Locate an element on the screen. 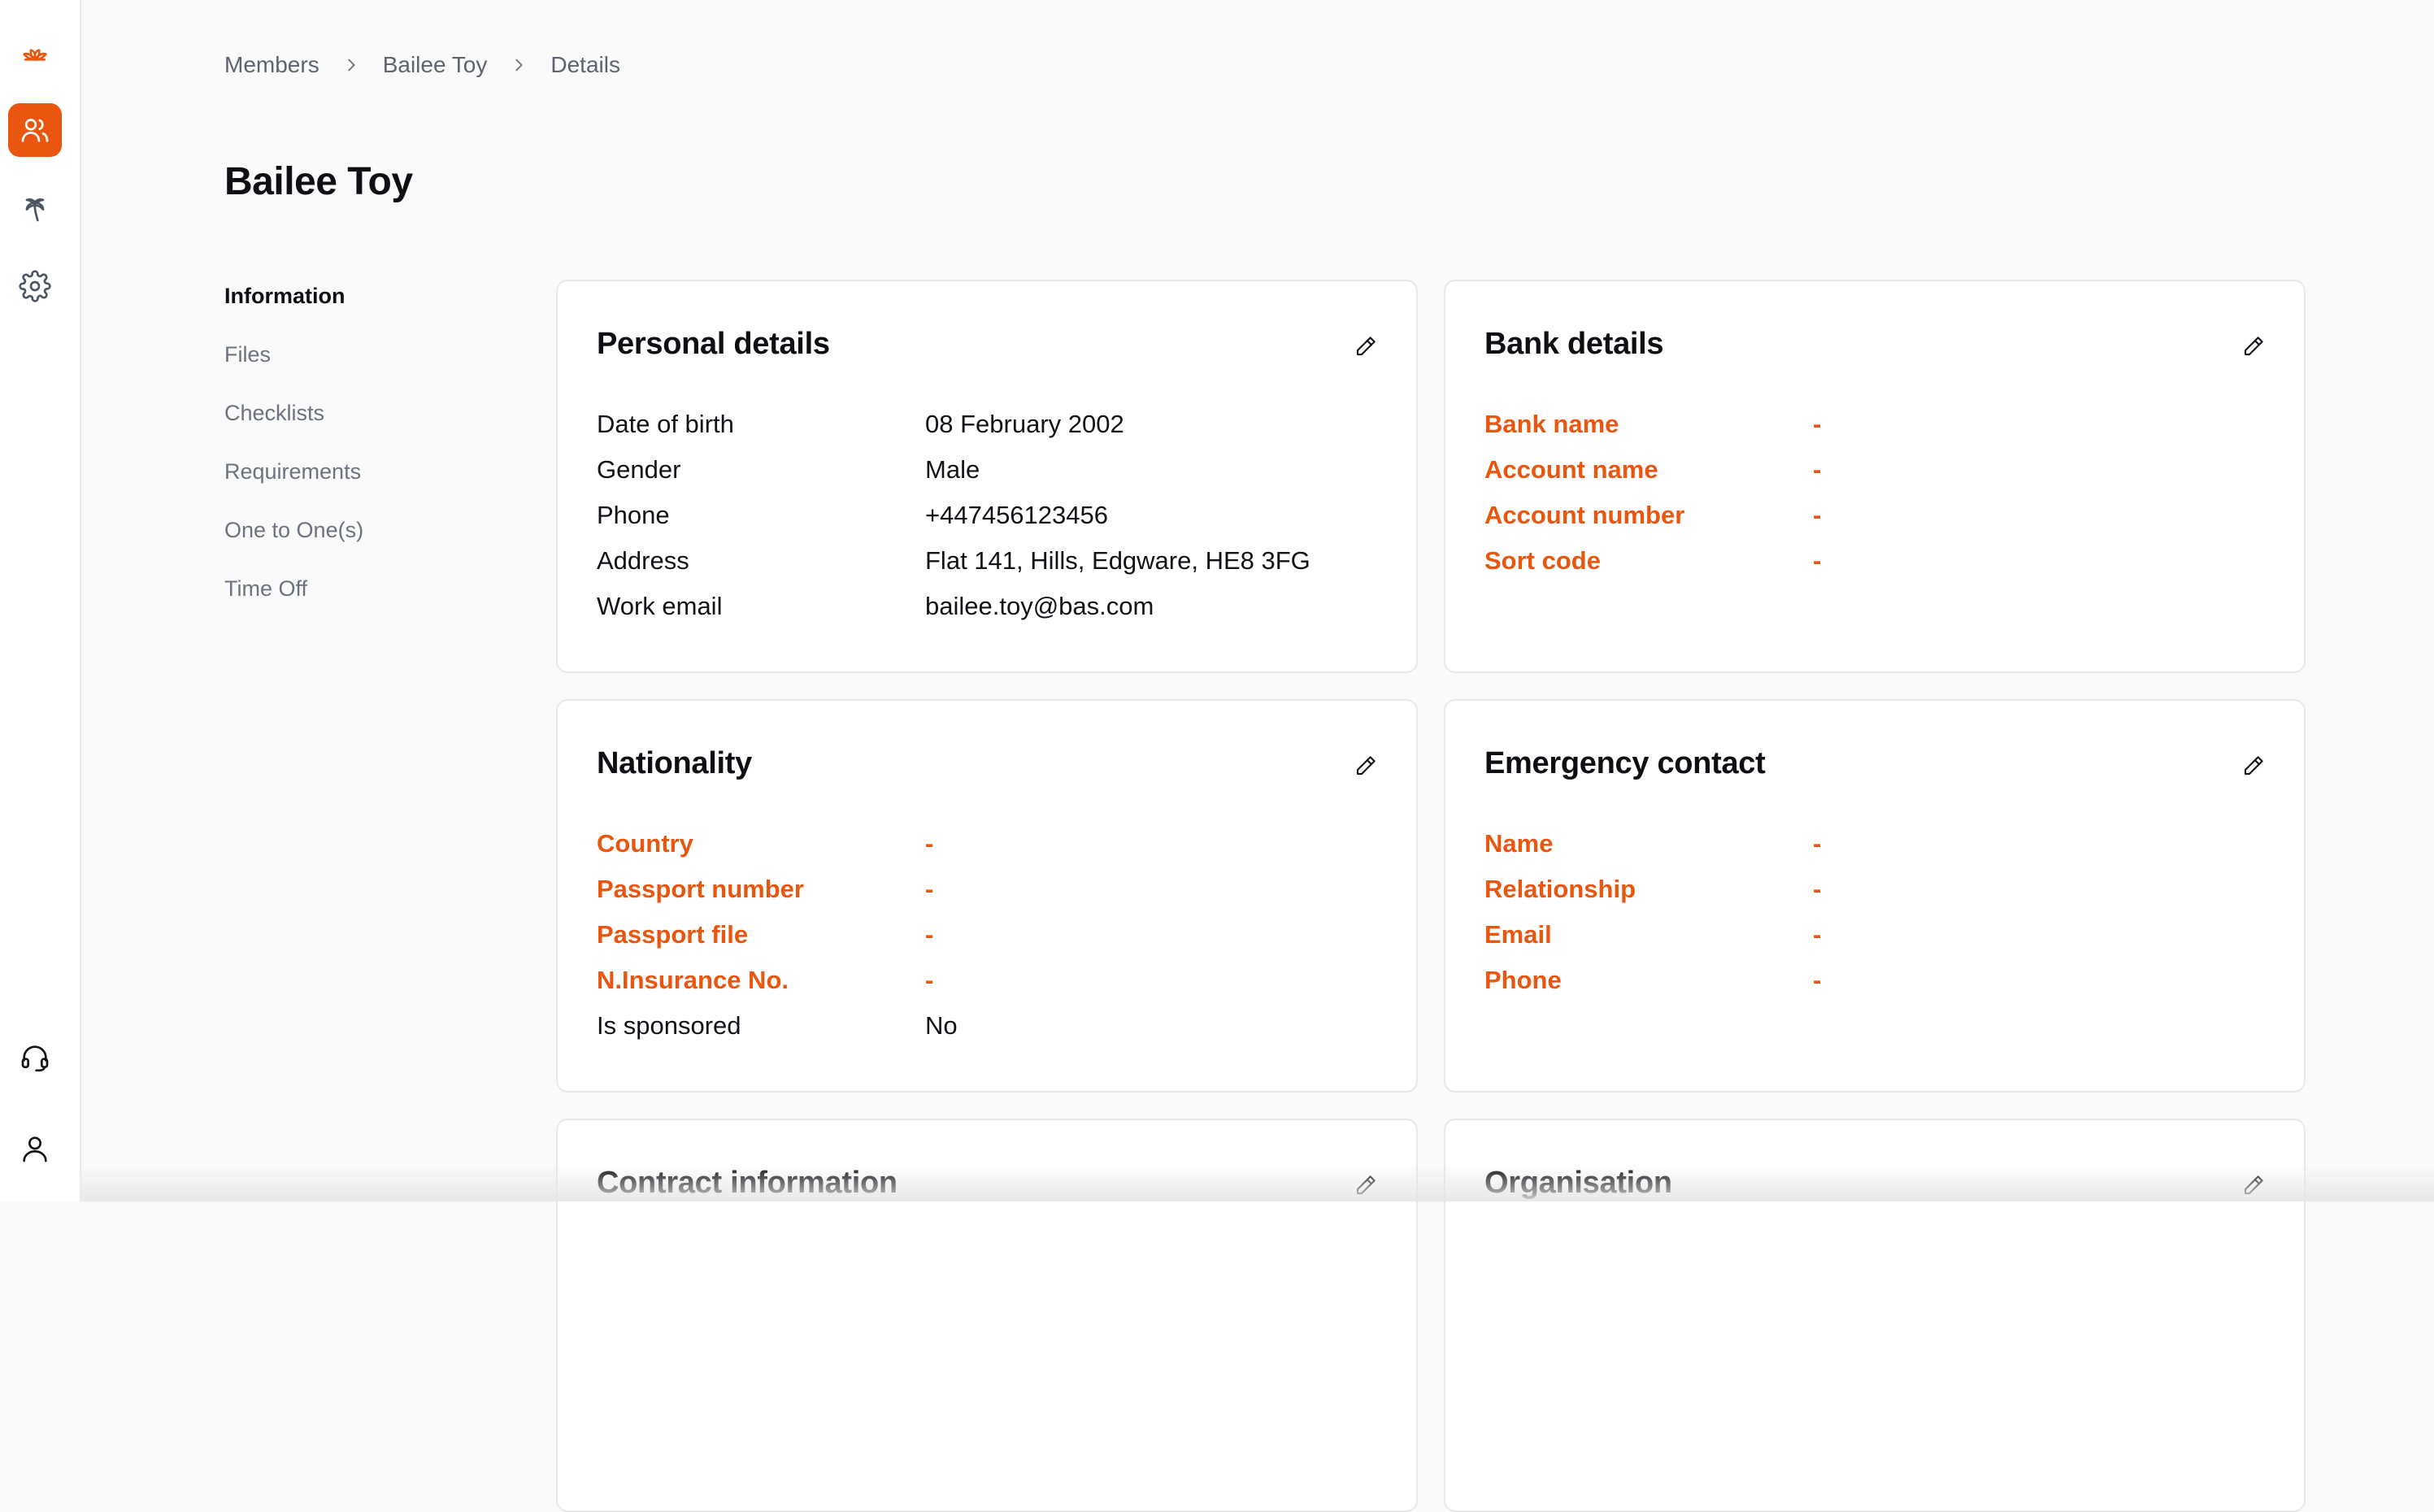 This screenshot has height=1512, width=2434. card-title: Contract information is located at coordinates (748, 1183).